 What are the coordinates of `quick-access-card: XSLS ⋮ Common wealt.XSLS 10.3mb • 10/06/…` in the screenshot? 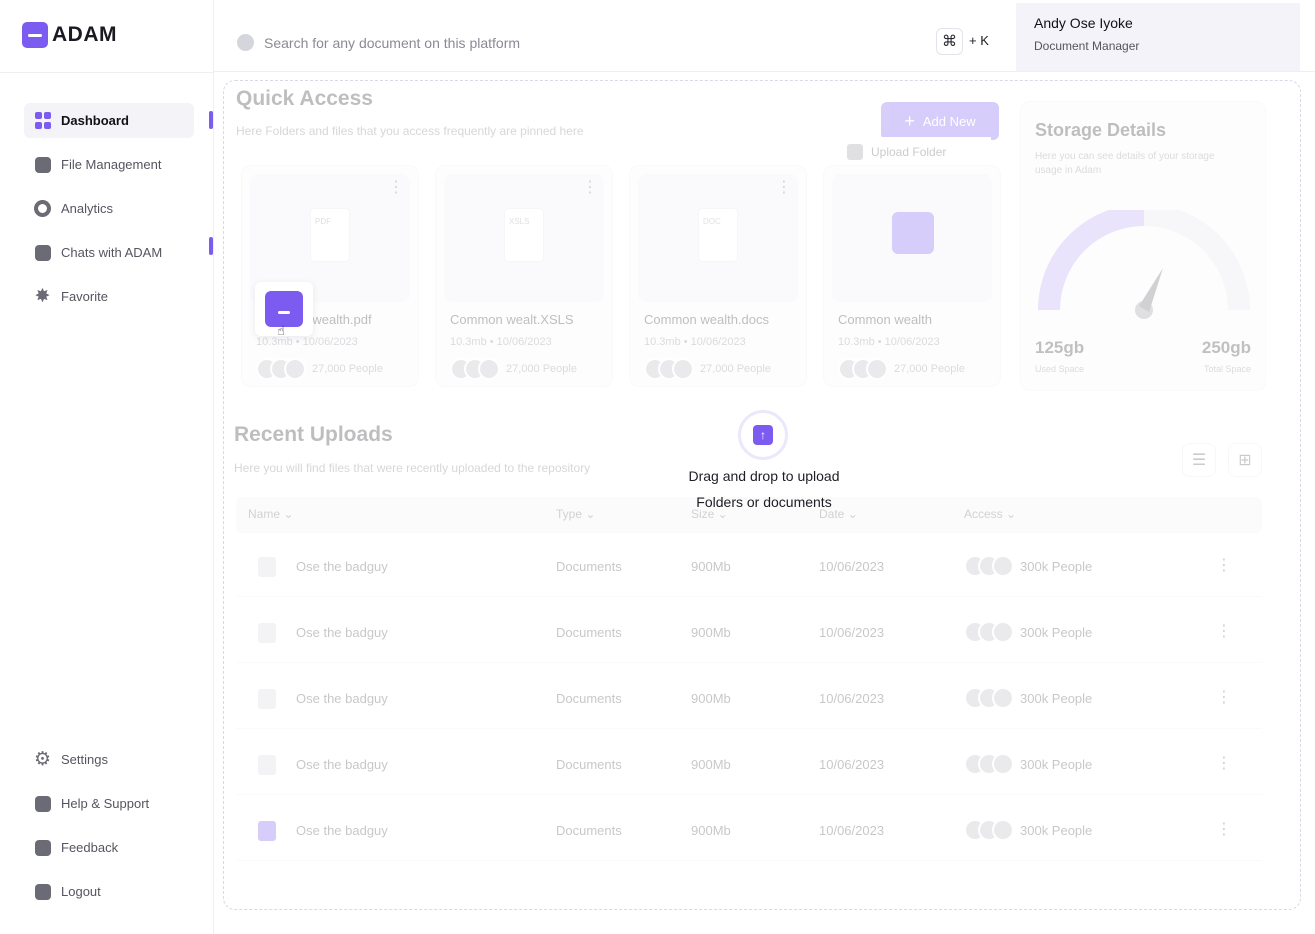 It's located at (524, 276).